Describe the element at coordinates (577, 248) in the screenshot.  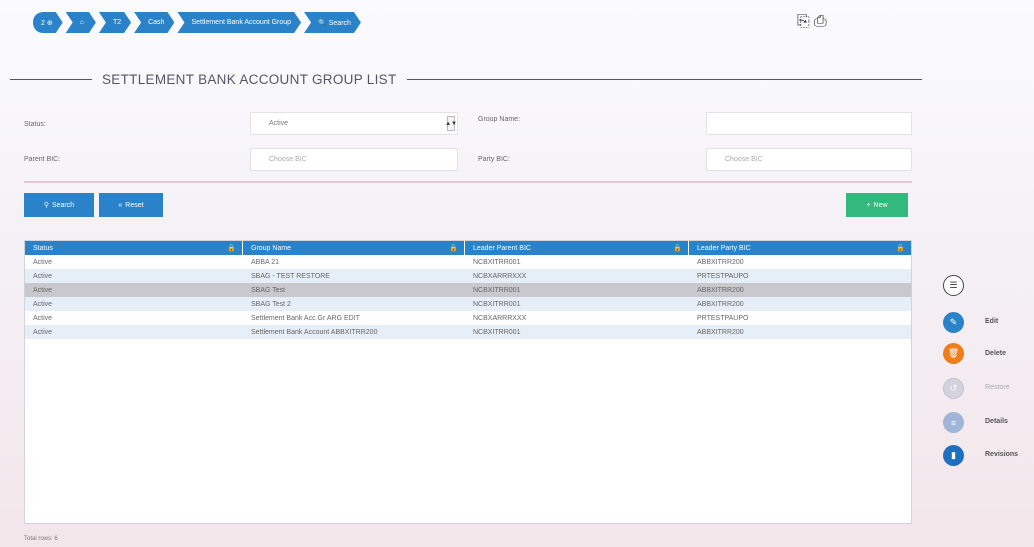
I see `column-header-leader-parent-bic: Leader Parent BIC 🔒` at that location.